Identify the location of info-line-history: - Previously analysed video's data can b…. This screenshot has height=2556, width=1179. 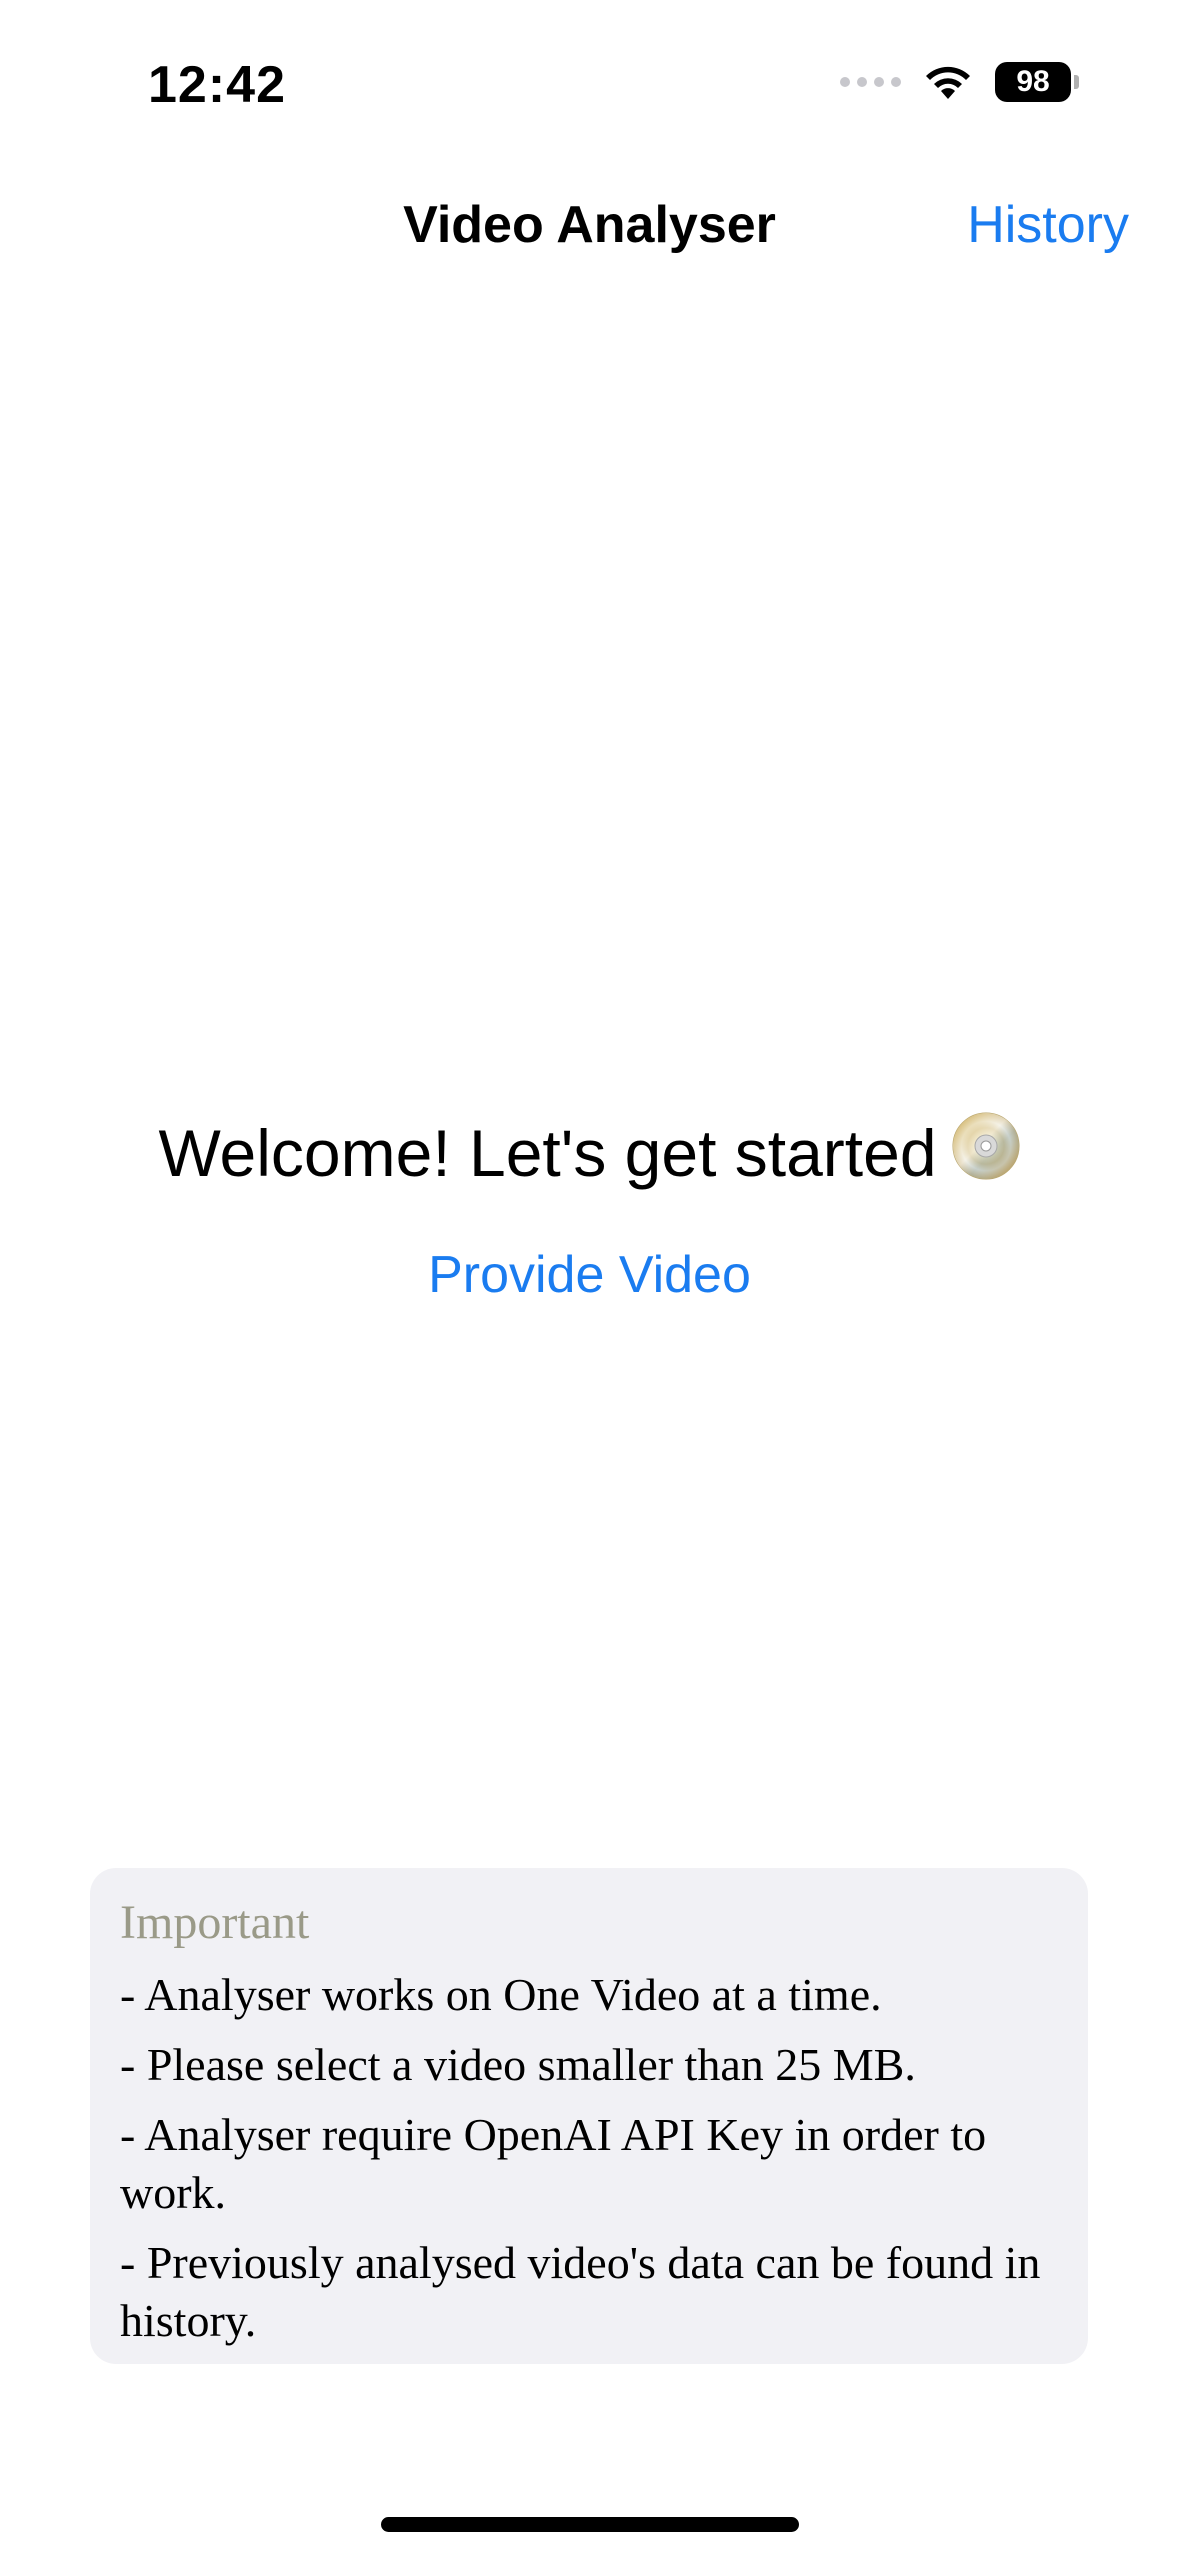
(580, 2291).